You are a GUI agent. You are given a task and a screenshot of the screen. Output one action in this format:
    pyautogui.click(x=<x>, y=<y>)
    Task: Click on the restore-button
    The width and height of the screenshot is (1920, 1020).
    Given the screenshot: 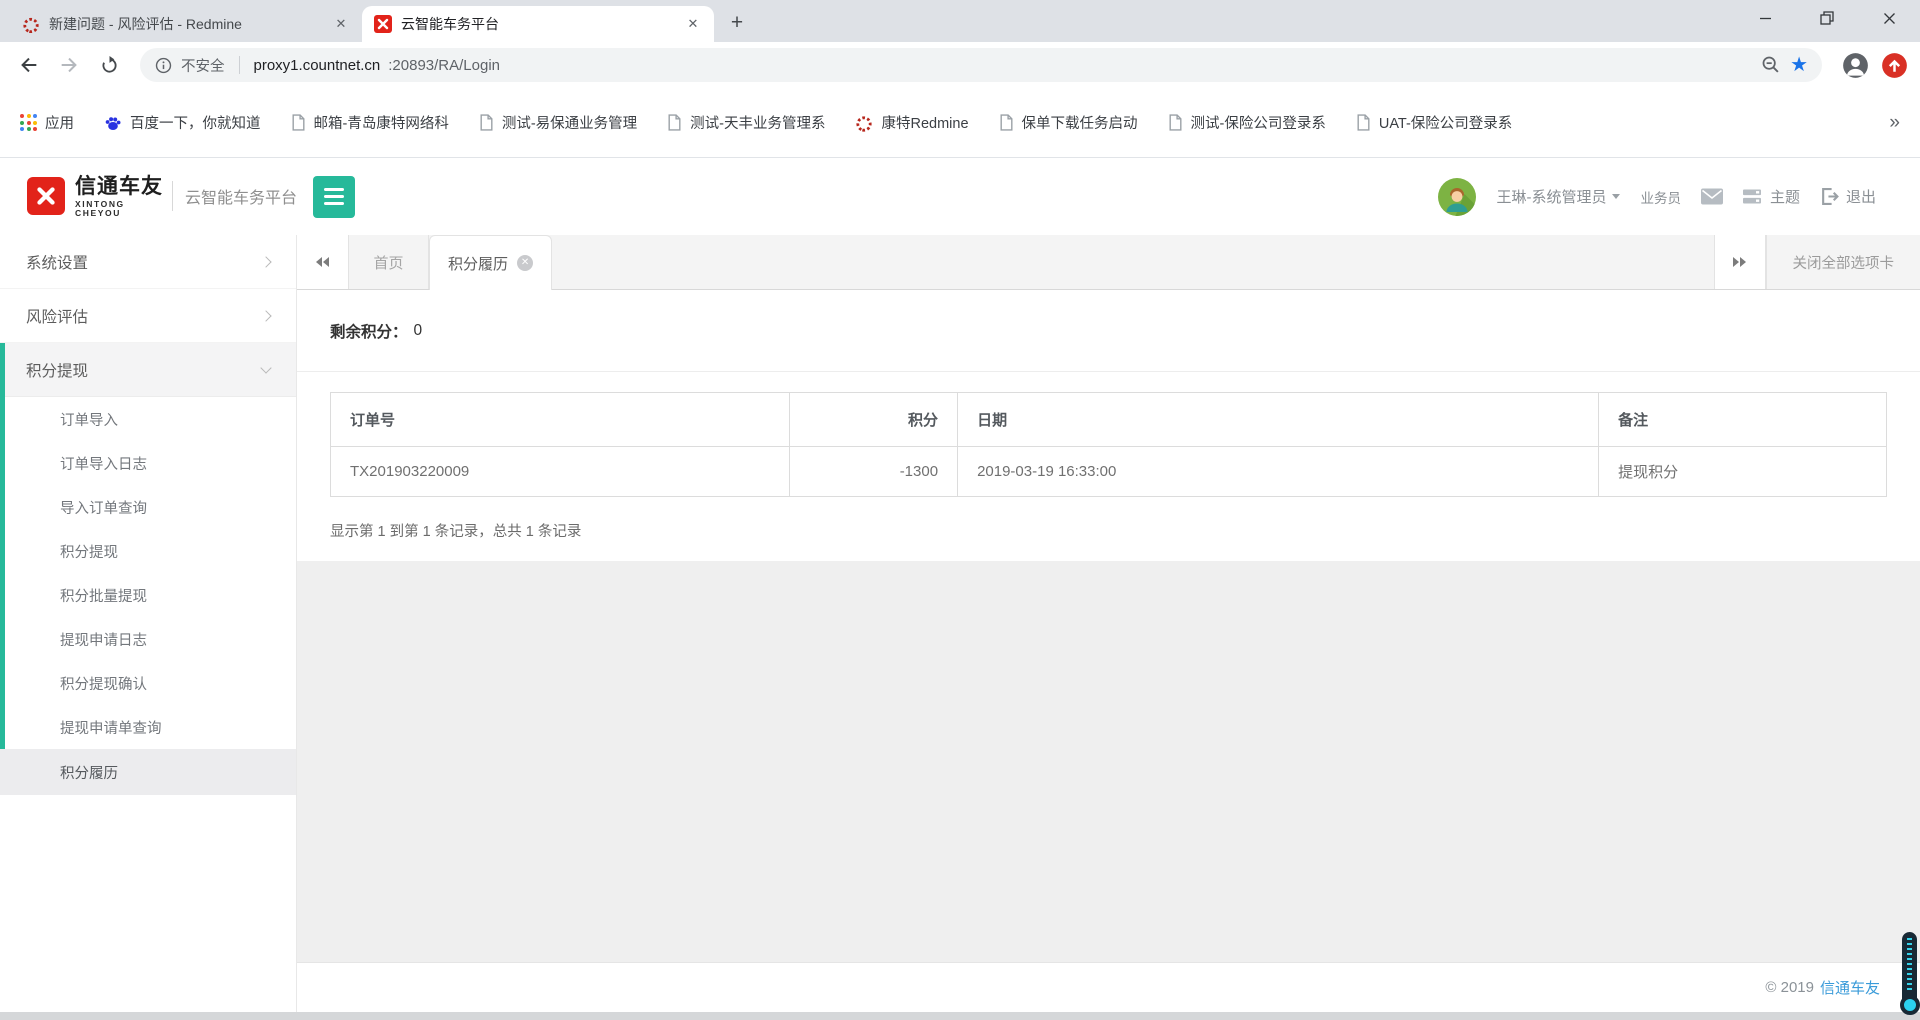 What is the action you would take?
    pyautogui.click(x=1827, y=18)
    